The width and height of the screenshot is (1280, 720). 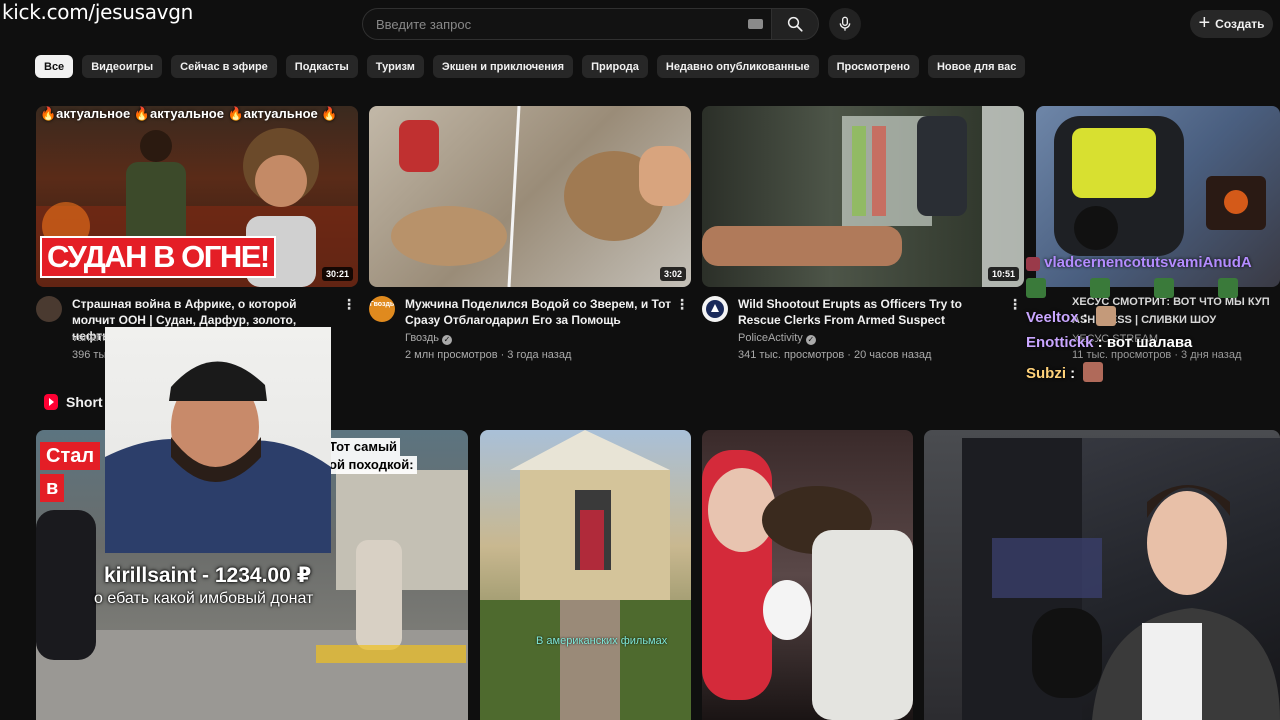 What do you see at coordinates (52, 488) in the screenshot?
I see `short-caption: в` at bounding box center [52, 488].